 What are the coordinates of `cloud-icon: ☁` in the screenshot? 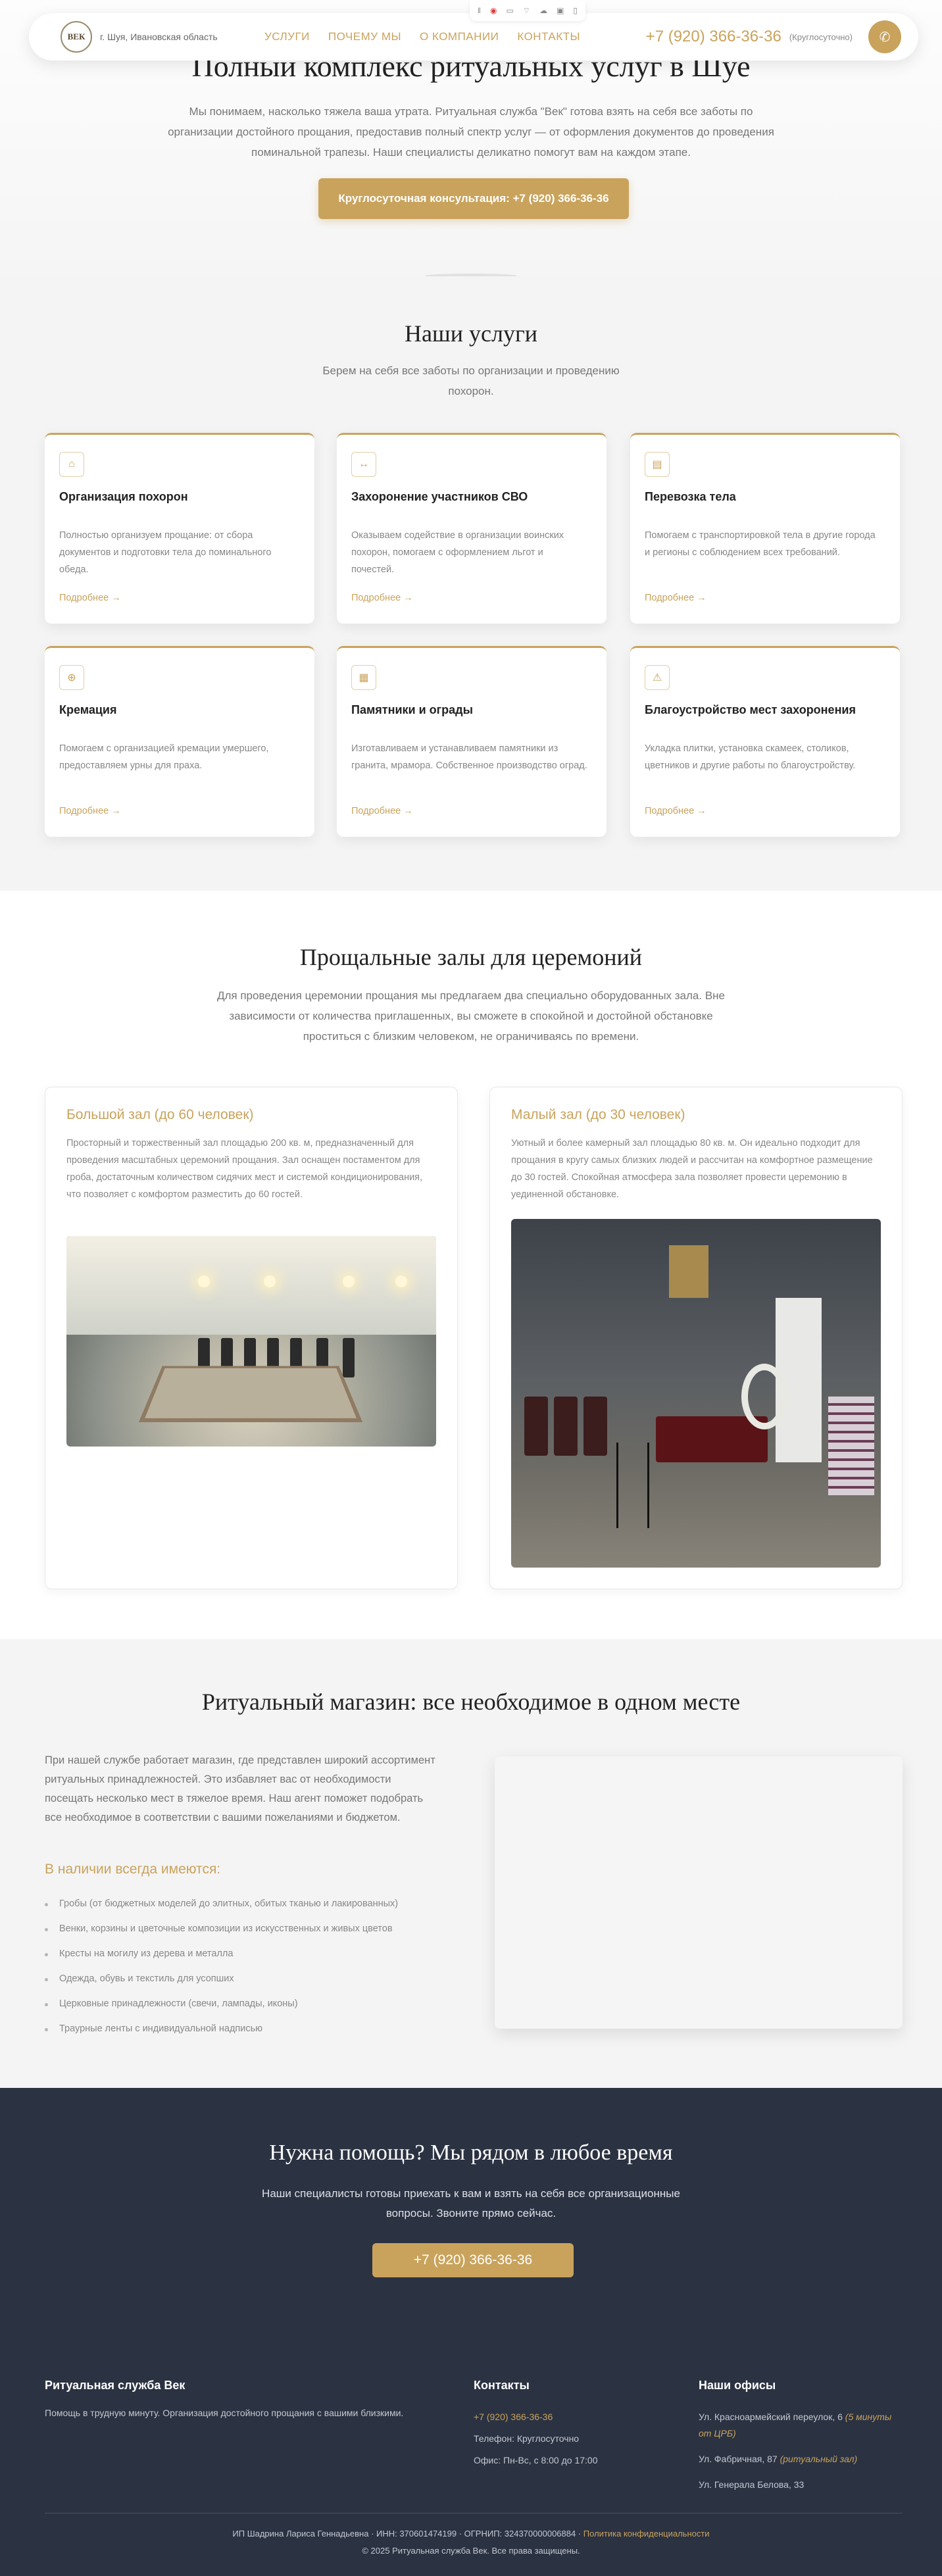 It's located at (543, 10).